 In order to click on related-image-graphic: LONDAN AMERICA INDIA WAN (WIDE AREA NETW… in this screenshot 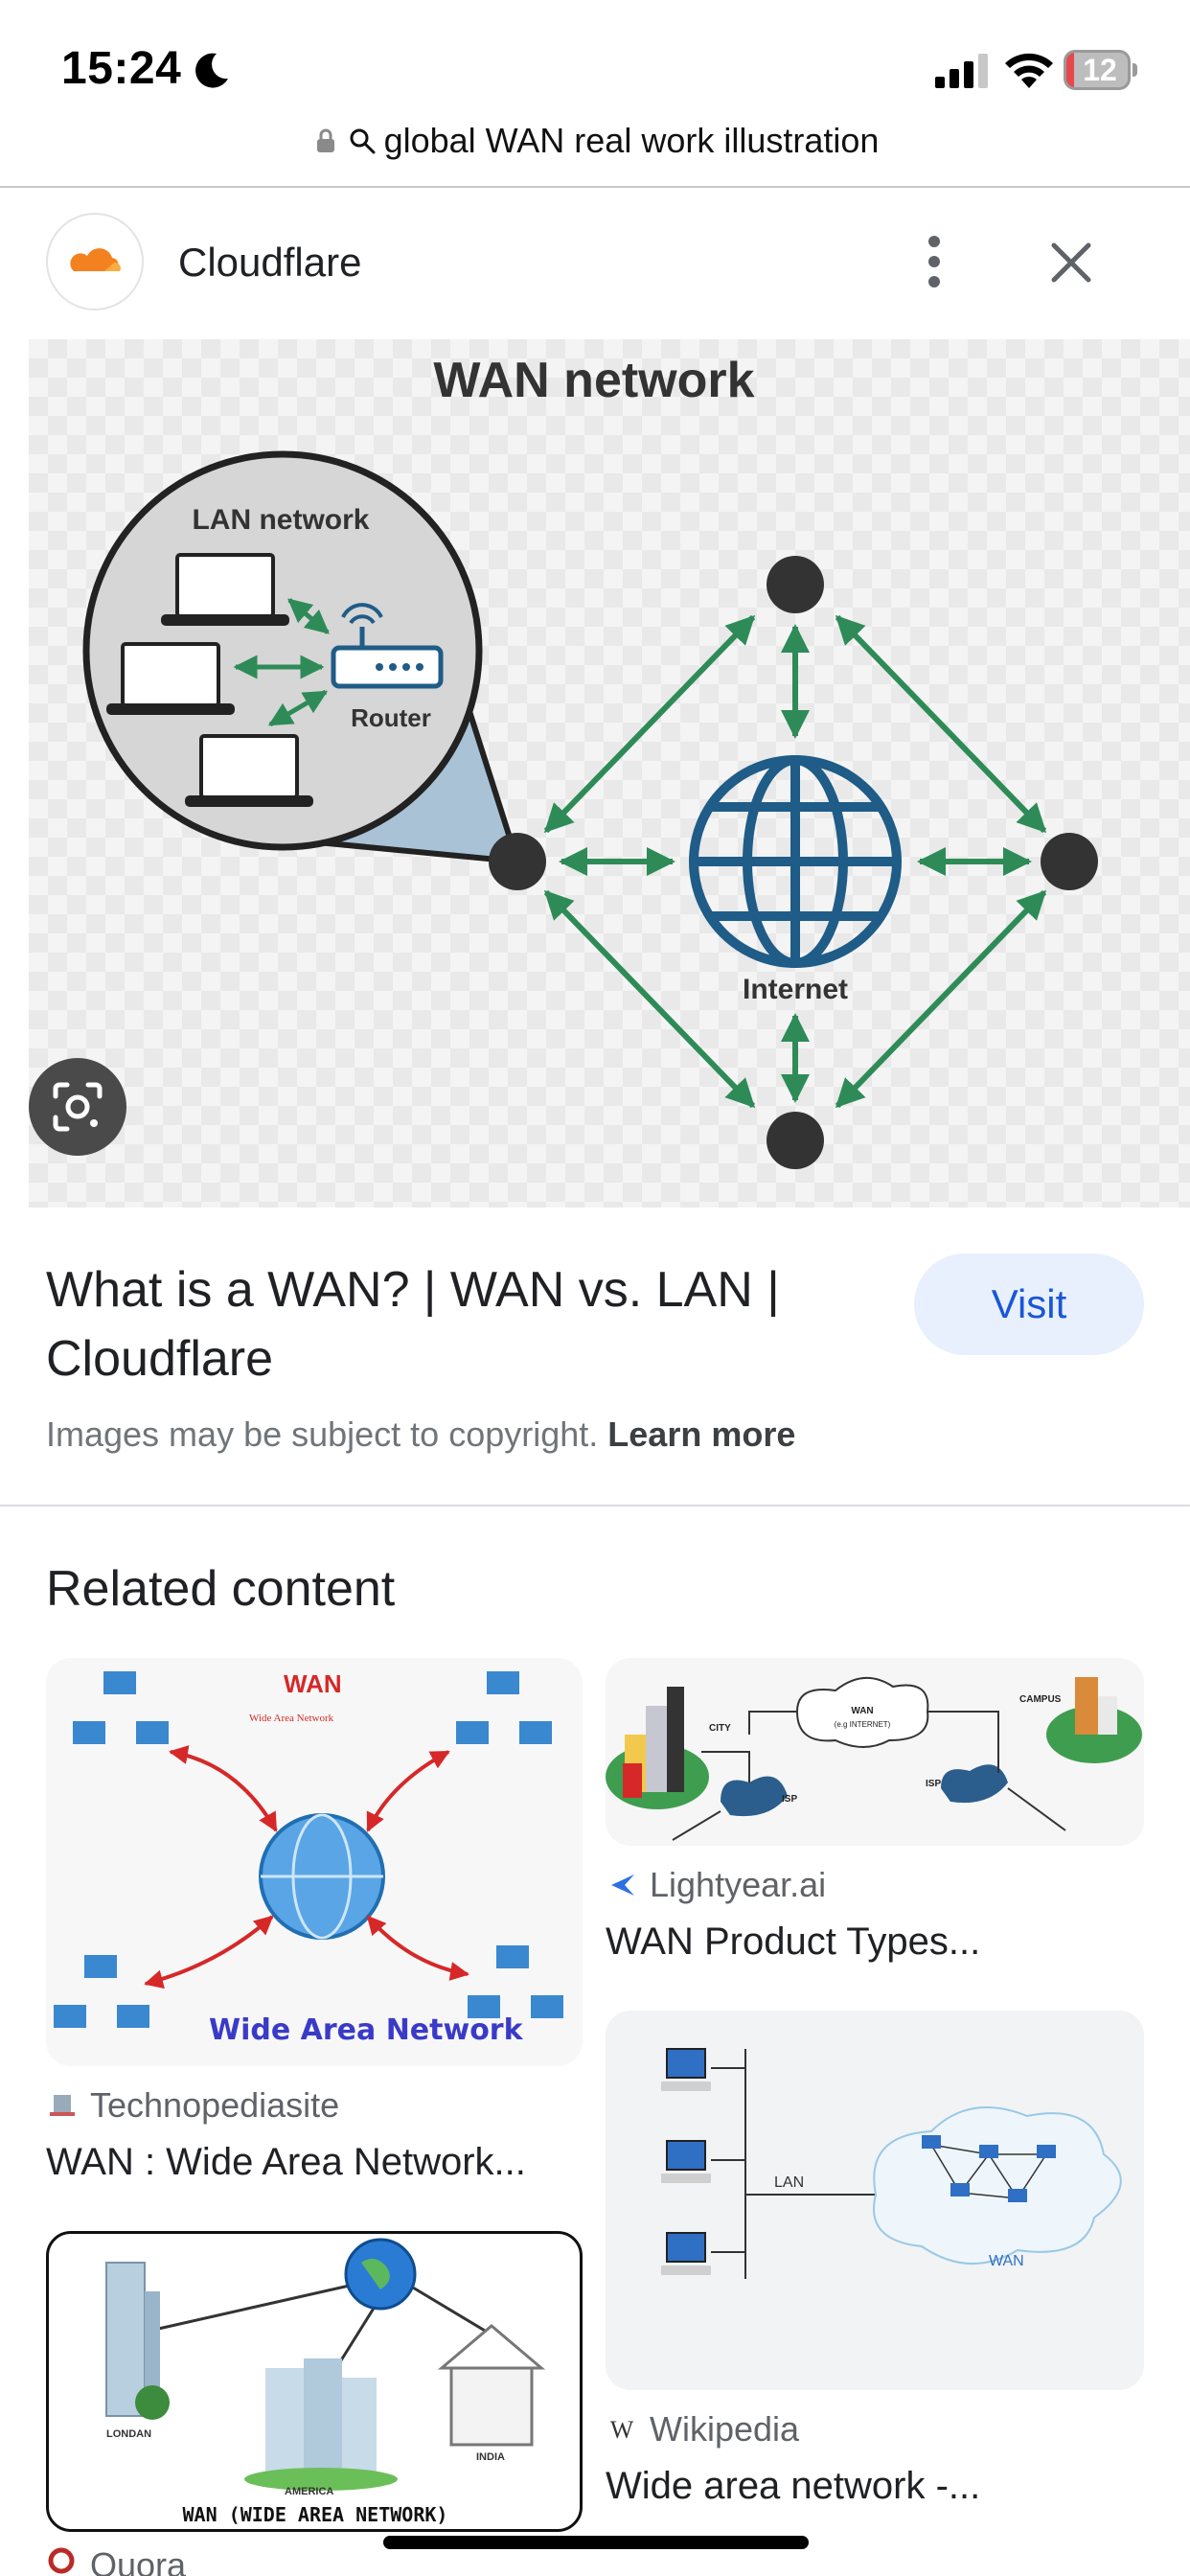, I will do `click(326, 2382)`.